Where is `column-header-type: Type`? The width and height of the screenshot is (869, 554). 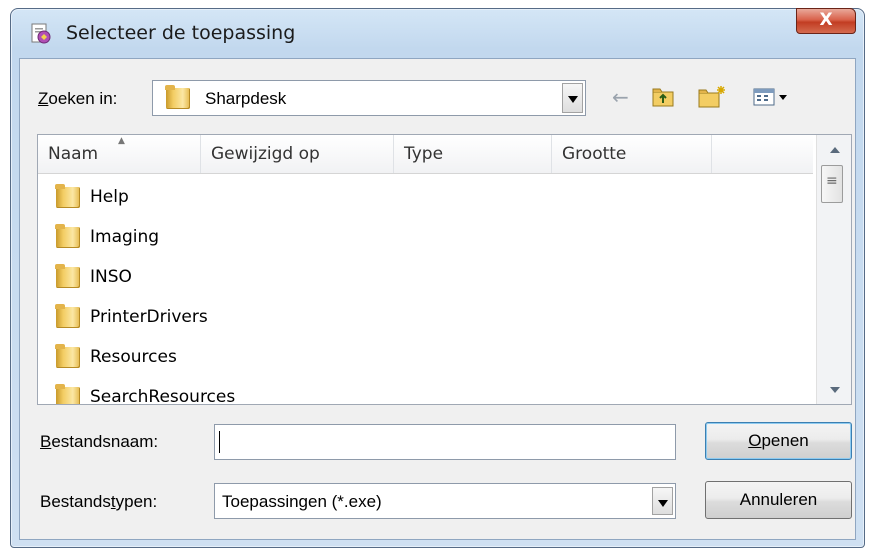
column-header-type: Type is located at coordinates (473, 154).